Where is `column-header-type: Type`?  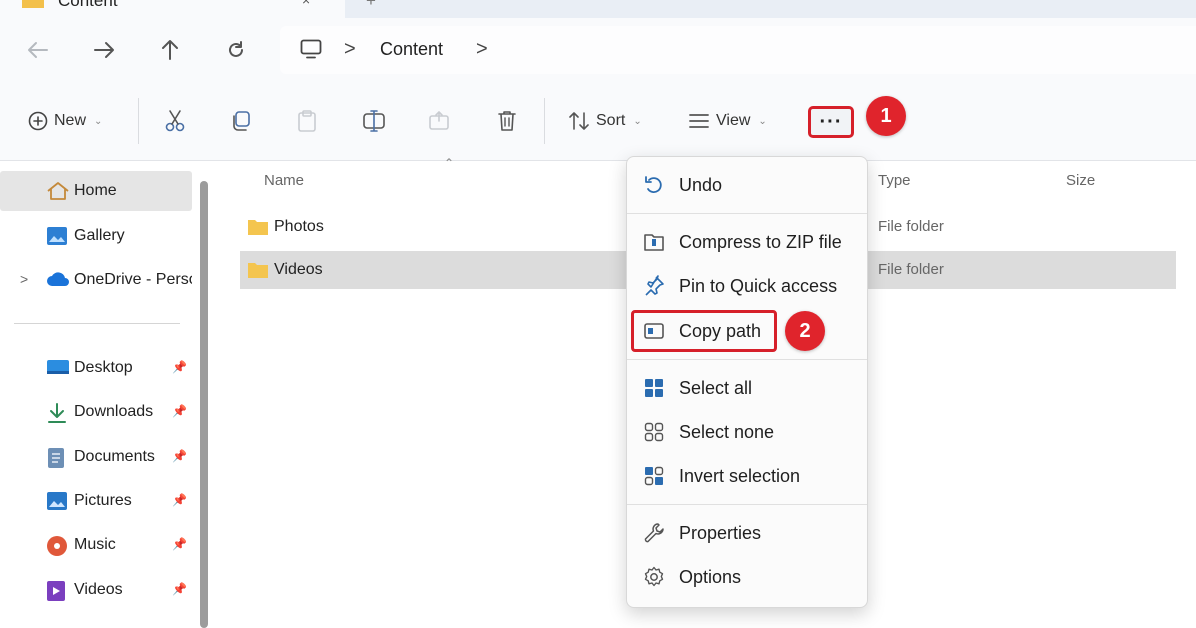 column-header-type: Type is located at coordinates (894, 180).